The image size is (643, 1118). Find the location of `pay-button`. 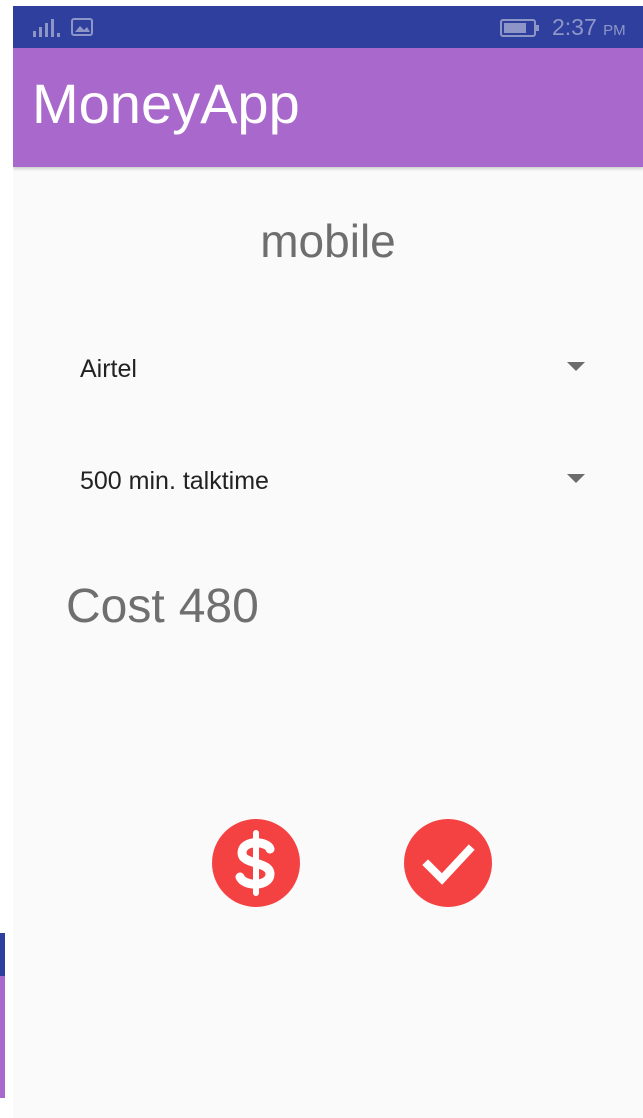

pay-button is located at coordinates (256, 863).